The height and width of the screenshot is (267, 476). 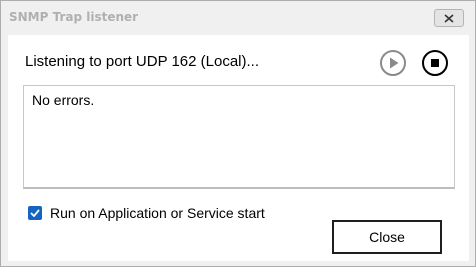 I want to click on stop-circle-icon, so click(x=435, y=63).